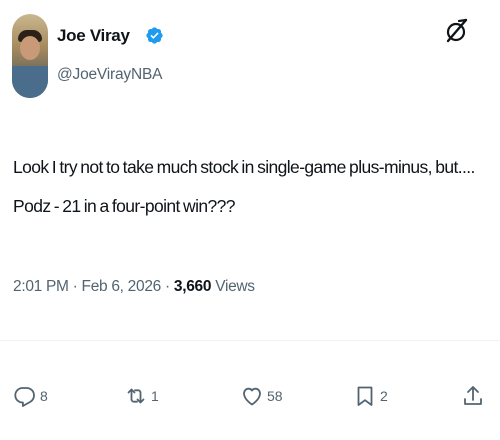  I want to click on divider, so click(250, 340).